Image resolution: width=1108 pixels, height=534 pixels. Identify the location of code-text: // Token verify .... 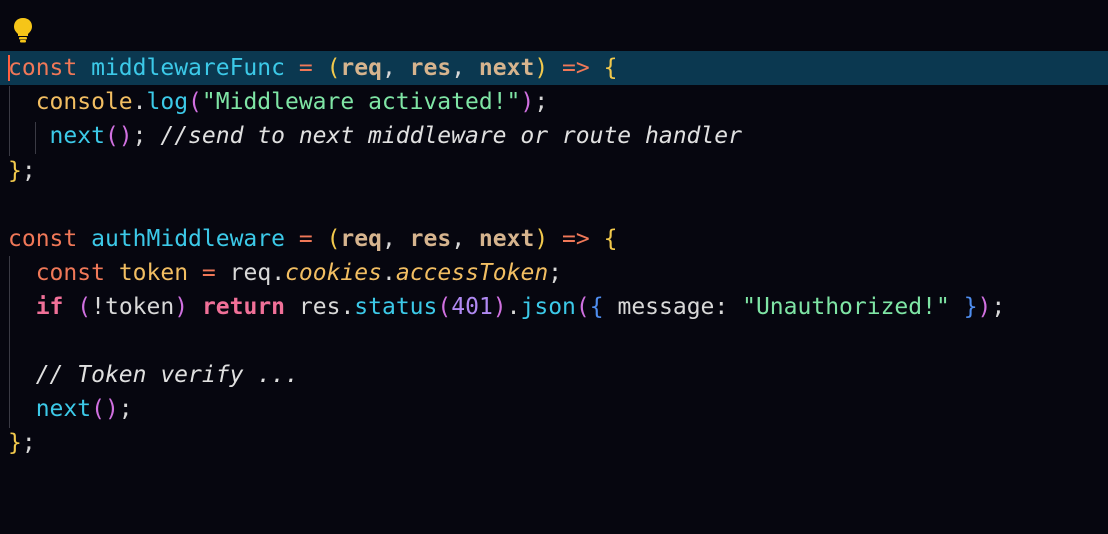
(153, 375).